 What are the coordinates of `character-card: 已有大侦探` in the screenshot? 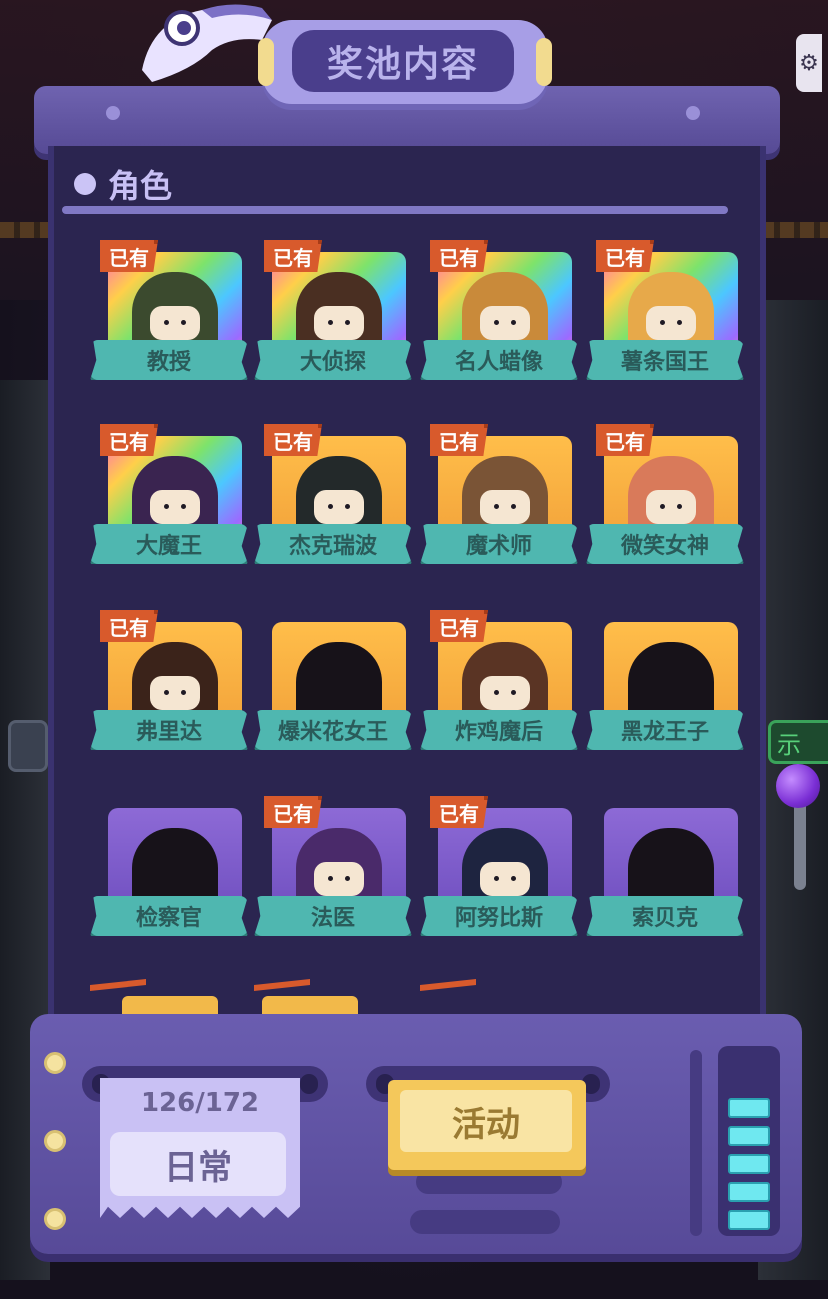 It's located at (334, 320).